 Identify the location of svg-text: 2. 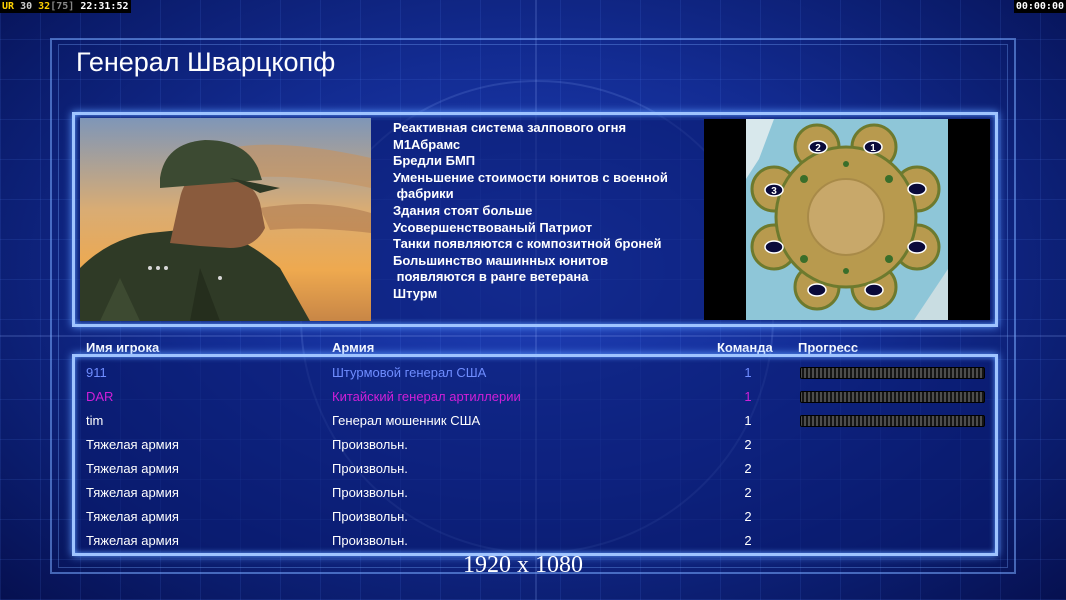
(818, 148).